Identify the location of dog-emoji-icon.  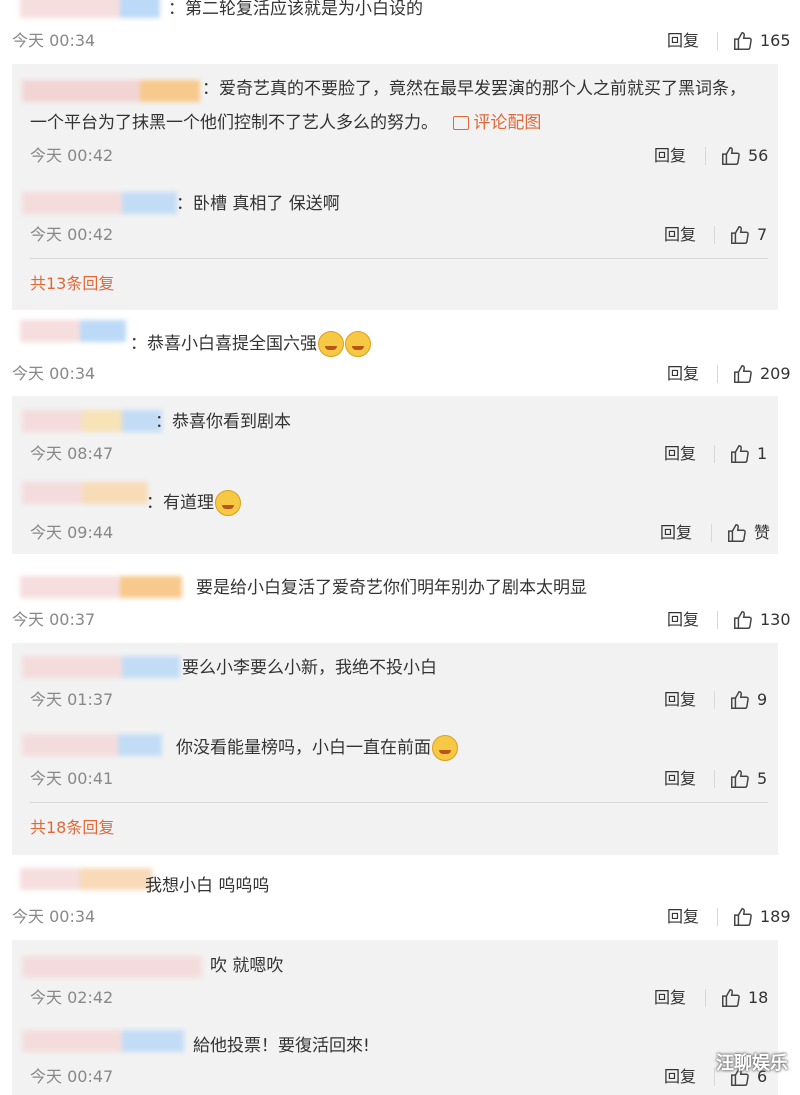
(228, 503).